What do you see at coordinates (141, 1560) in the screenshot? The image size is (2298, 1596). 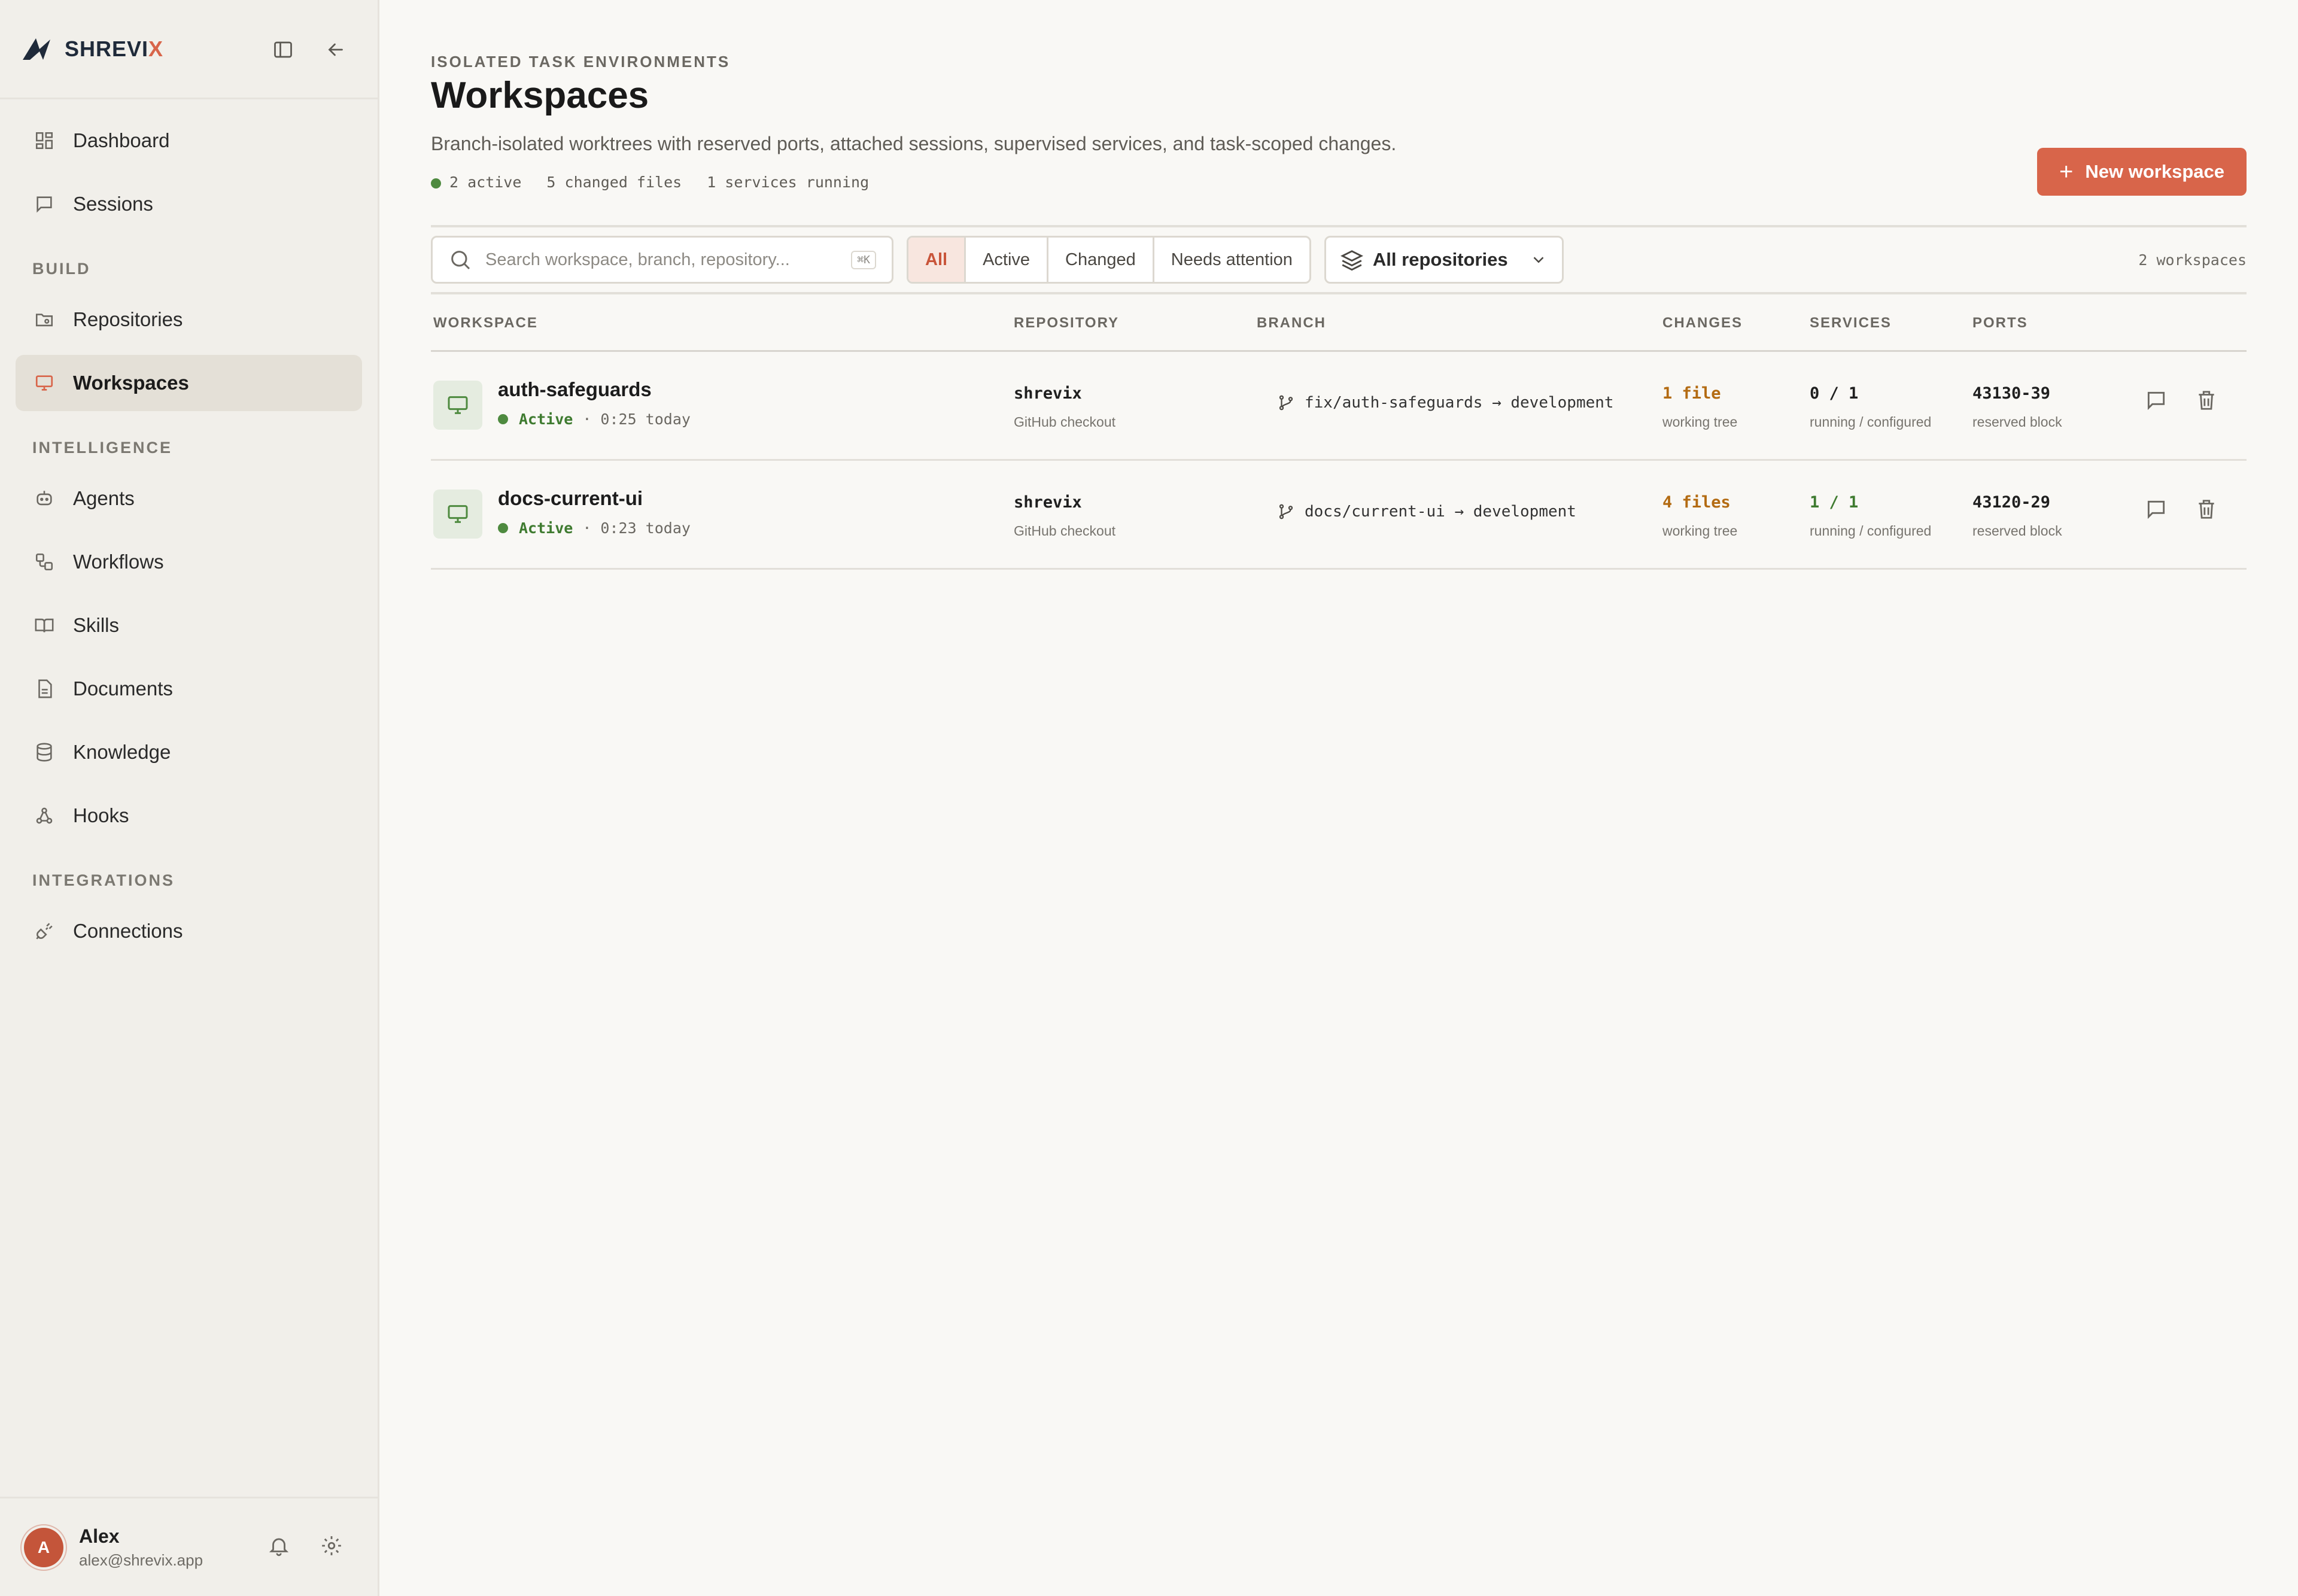 I see `user-email: alex@shrevix.app` at bounding box center [141, 1560].